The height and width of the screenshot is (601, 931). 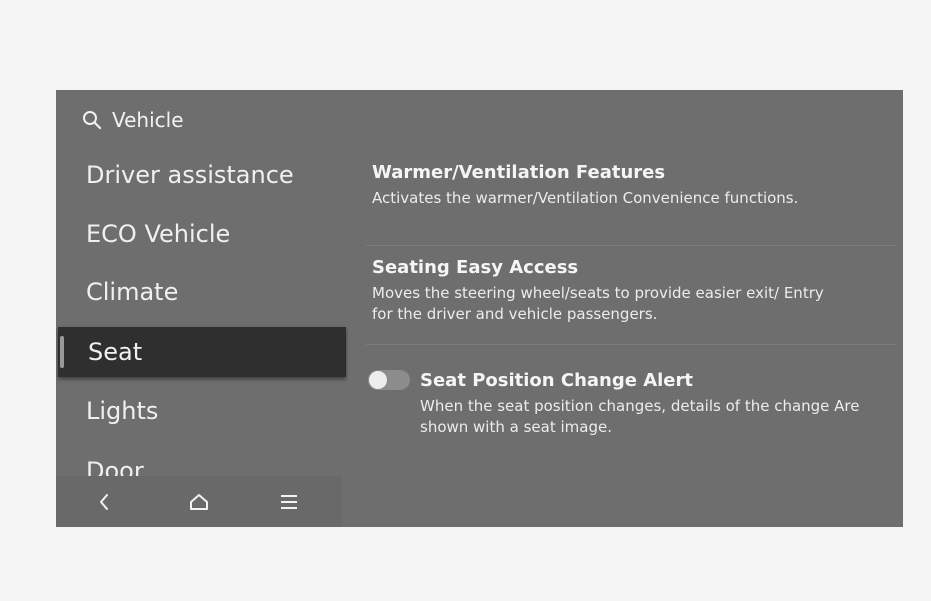 I want to click on home-button, so click(x=199, y=502).